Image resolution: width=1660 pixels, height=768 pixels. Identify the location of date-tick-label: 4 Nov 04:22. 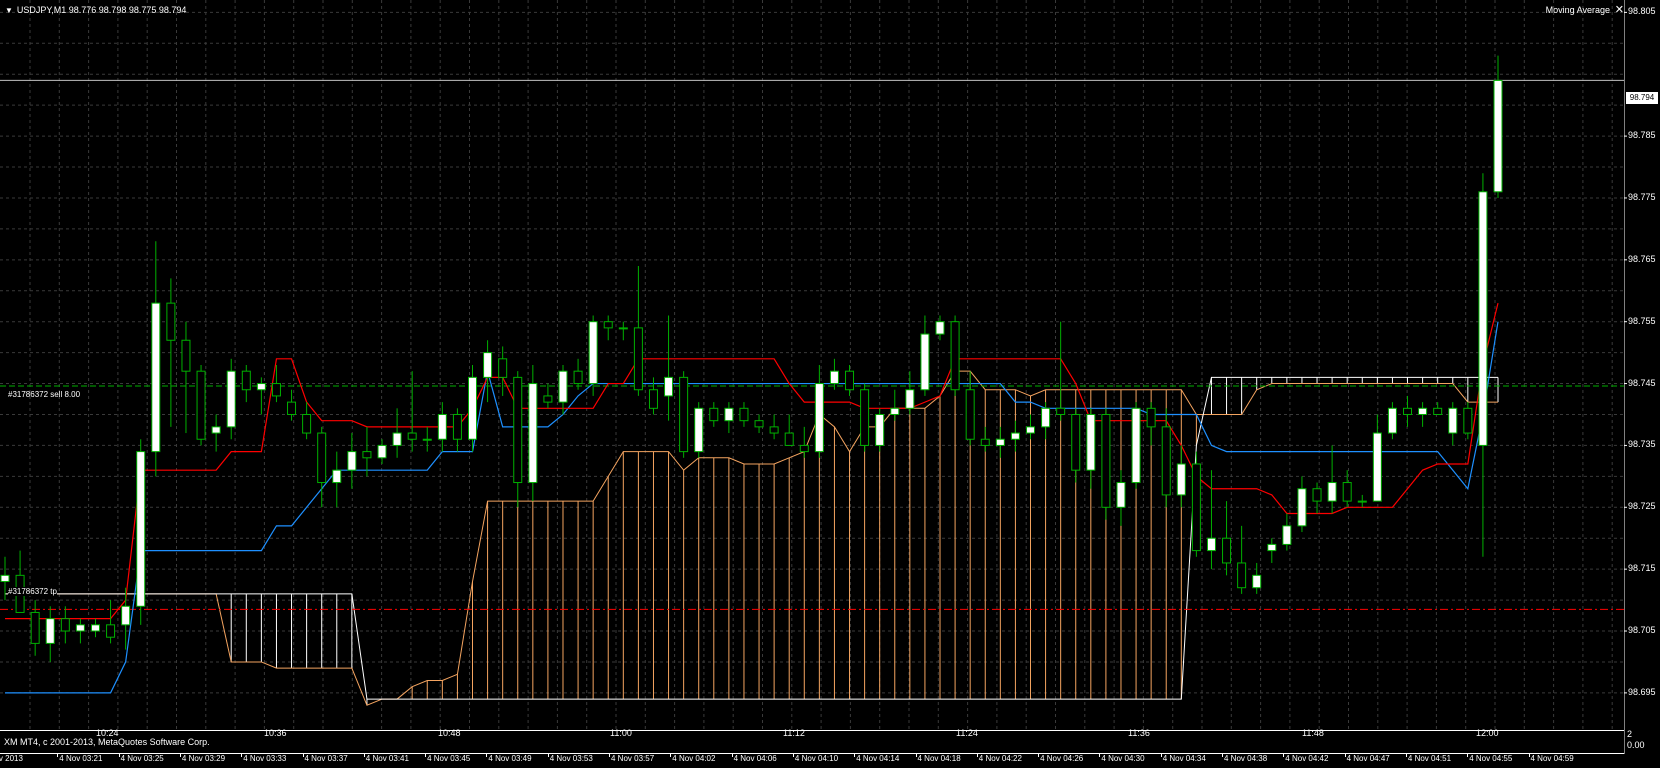
(1000, 758).